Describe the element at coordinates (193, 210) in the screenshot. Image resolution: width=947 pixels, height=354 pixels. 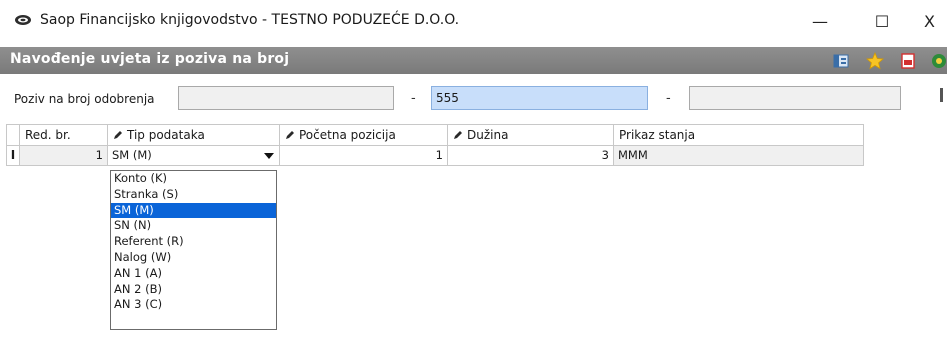
I see `dropdown-option-selected: SM (M)` at that location.